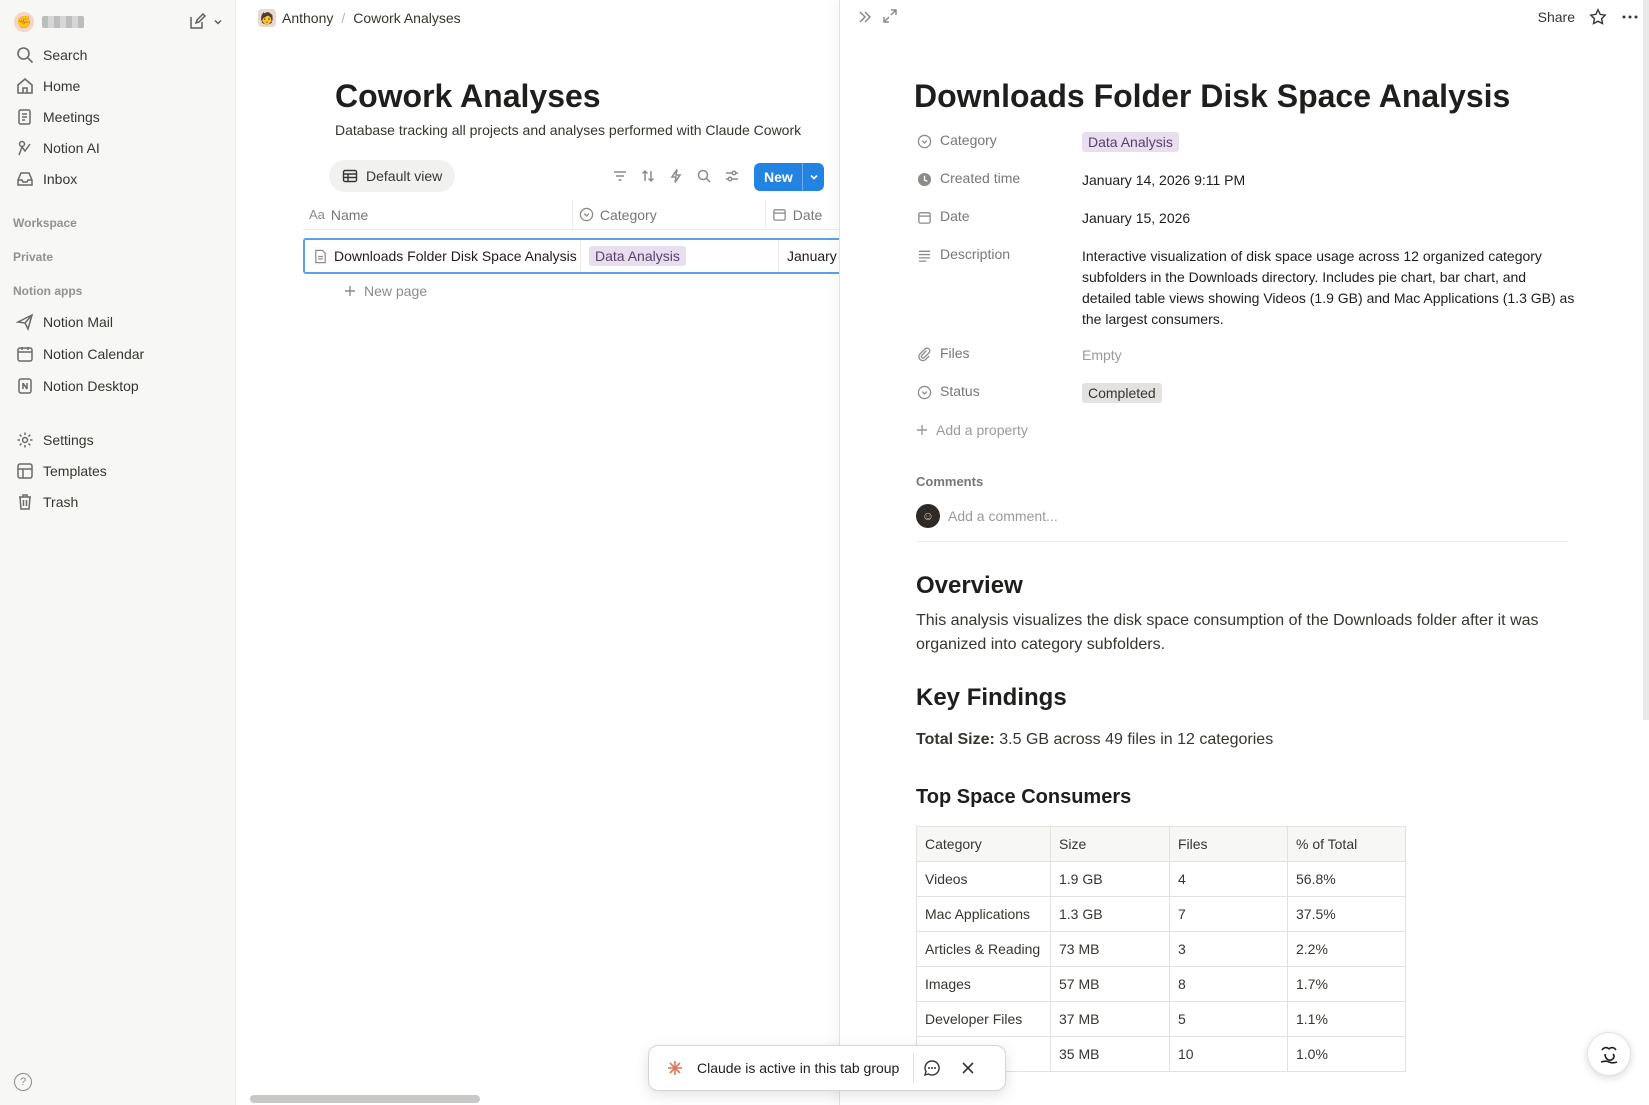  I want to click on claude-spark-icon, so click(675, 1068).